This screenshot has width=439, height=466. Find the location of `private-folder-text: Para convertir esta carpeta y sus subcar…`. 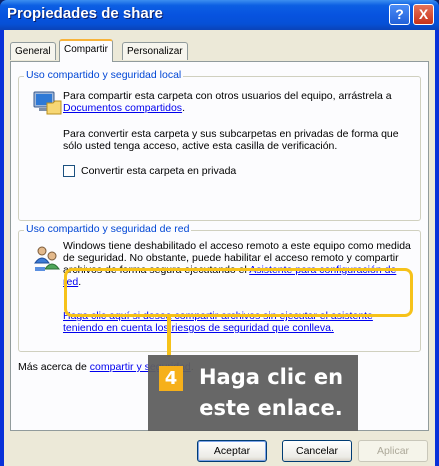

private-folder-text: Para convertir esta carpeta y sus subcar… is located at coordinates (231, 140).